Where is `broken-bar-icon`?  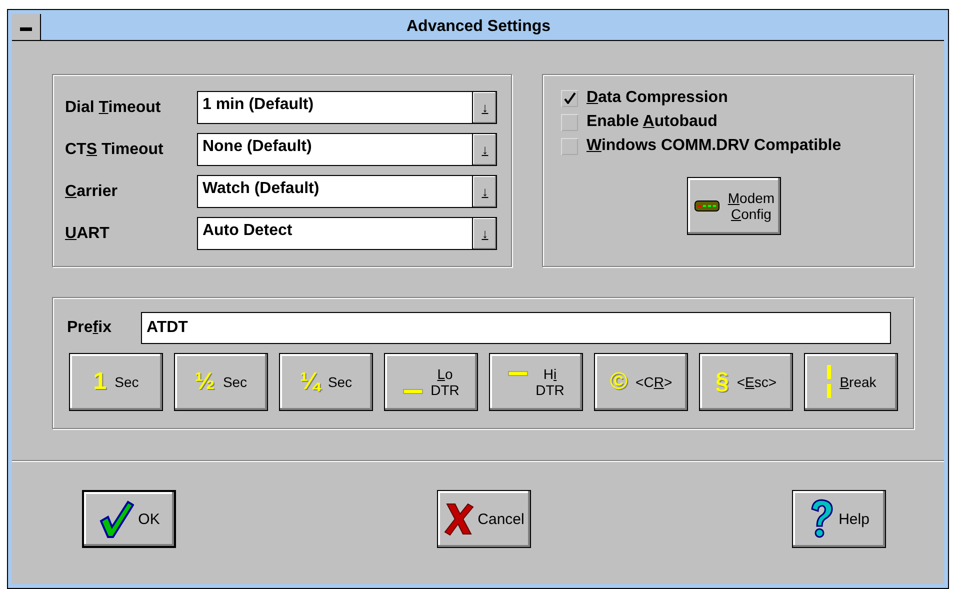
broken-bar-icon is located at coordinates (829, 382).